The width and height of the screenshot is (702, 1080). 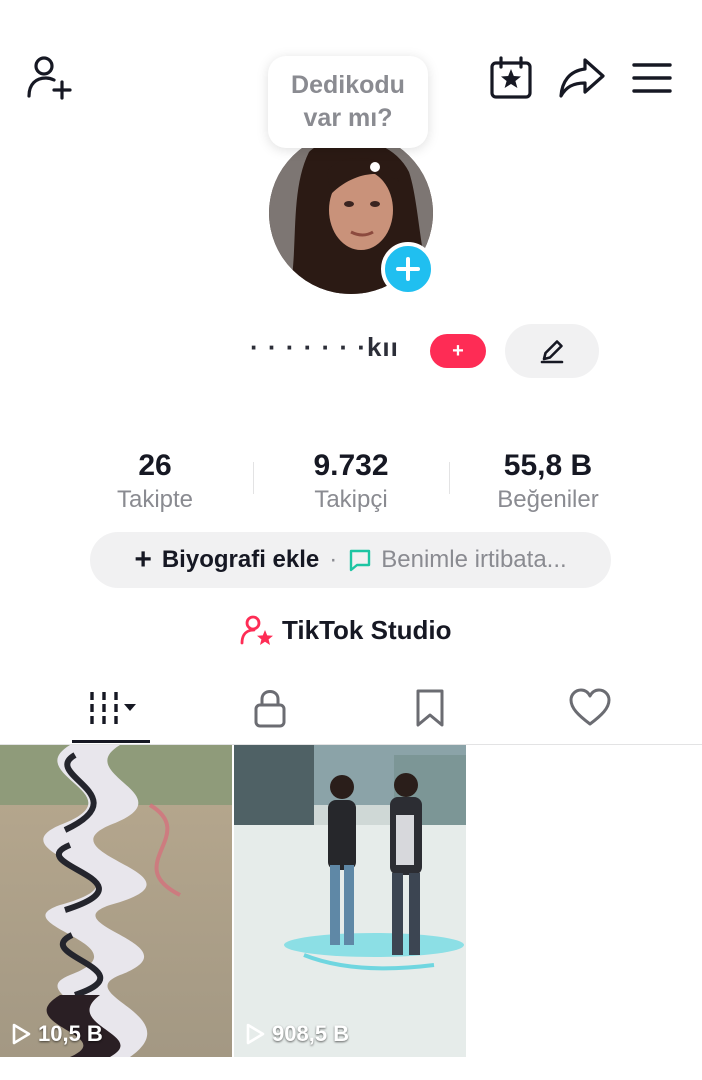 I want to click on tab-saved, so click(x=430, y=708).